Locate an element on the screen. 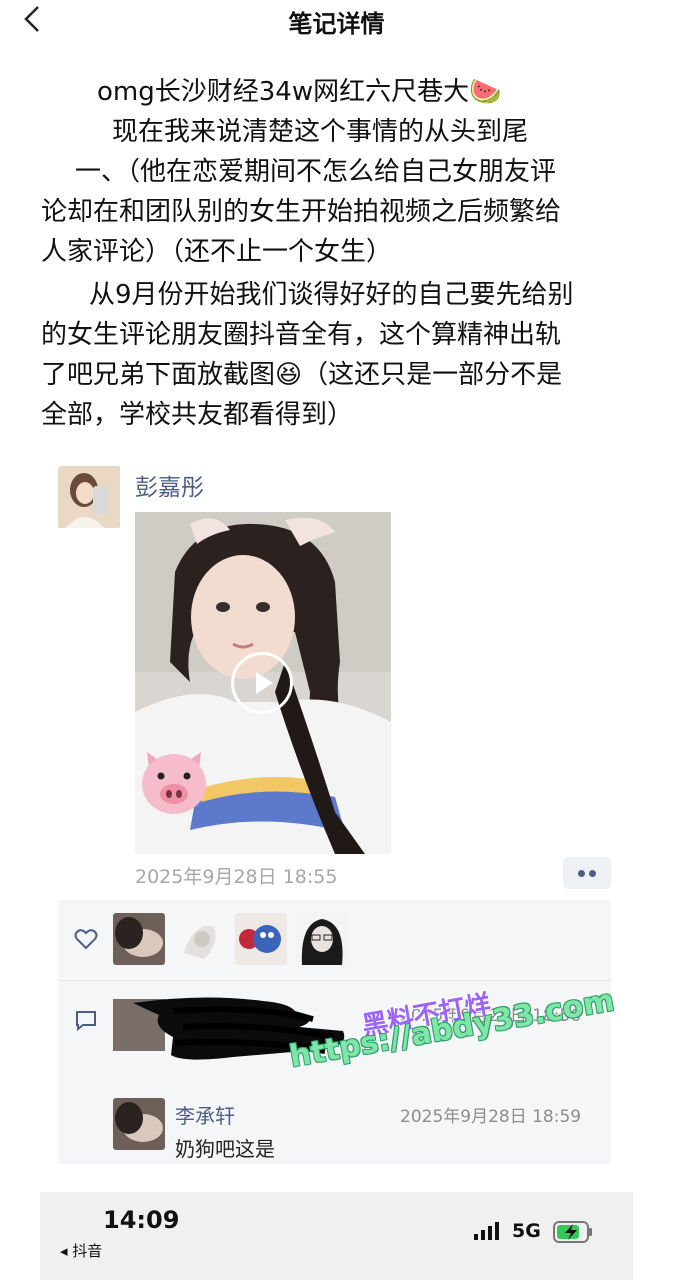 The image size is (673, 1280). note-line-3: 一、（他在恋爱期间不怎么给自己女朋友评 is located at coordinates (316, 172).